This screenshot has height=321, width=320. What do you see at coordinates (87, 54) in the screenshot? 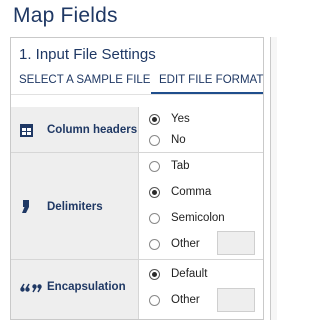
I see `section-title: 1. Input File Settings` at bounding box center [87, 54].